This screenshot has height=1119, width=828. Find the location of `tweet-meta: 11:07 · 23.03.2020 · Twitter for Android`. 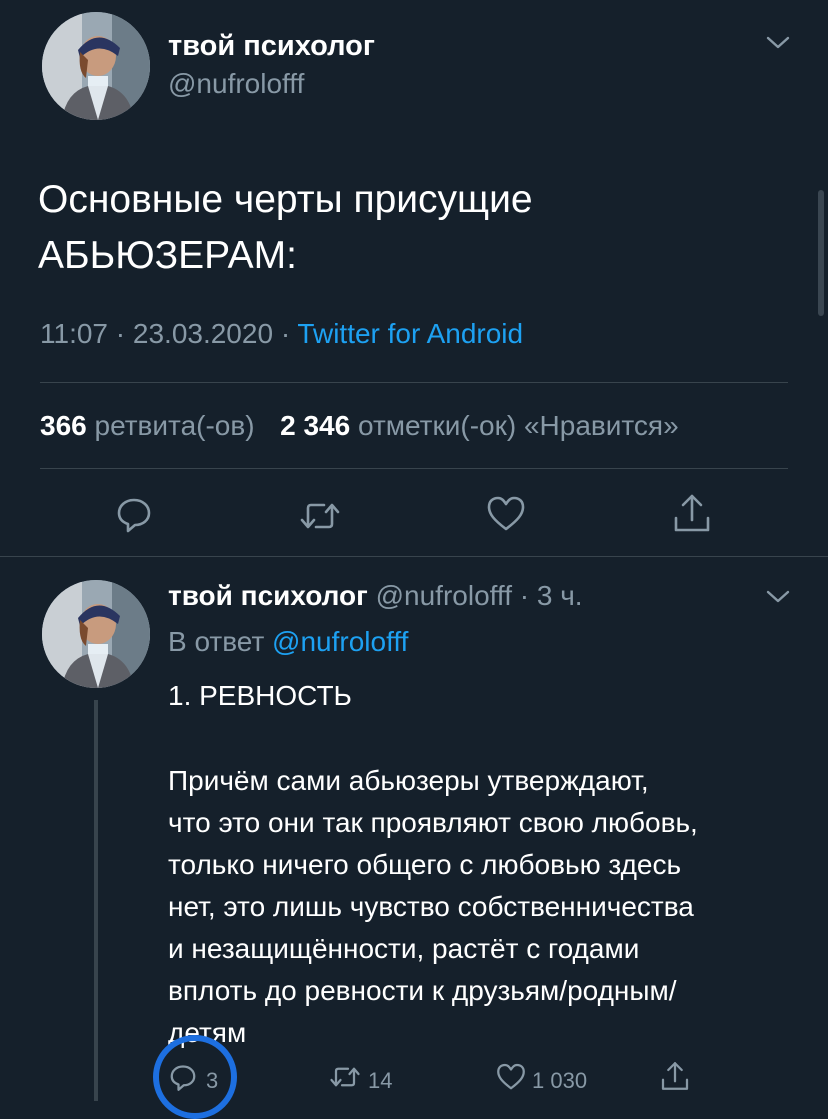

tweet-meta: 11:07 · 23.03.2020 · Twitter for Android is located at coordinates (281, 334).